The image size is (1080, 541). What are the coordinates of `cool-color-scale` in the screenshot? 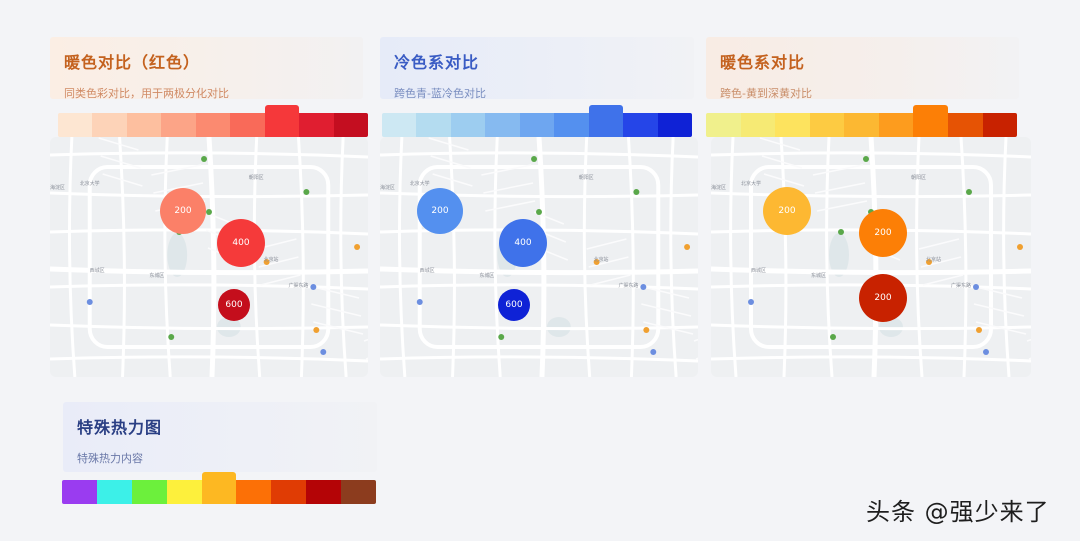 It's located at (537, 121).